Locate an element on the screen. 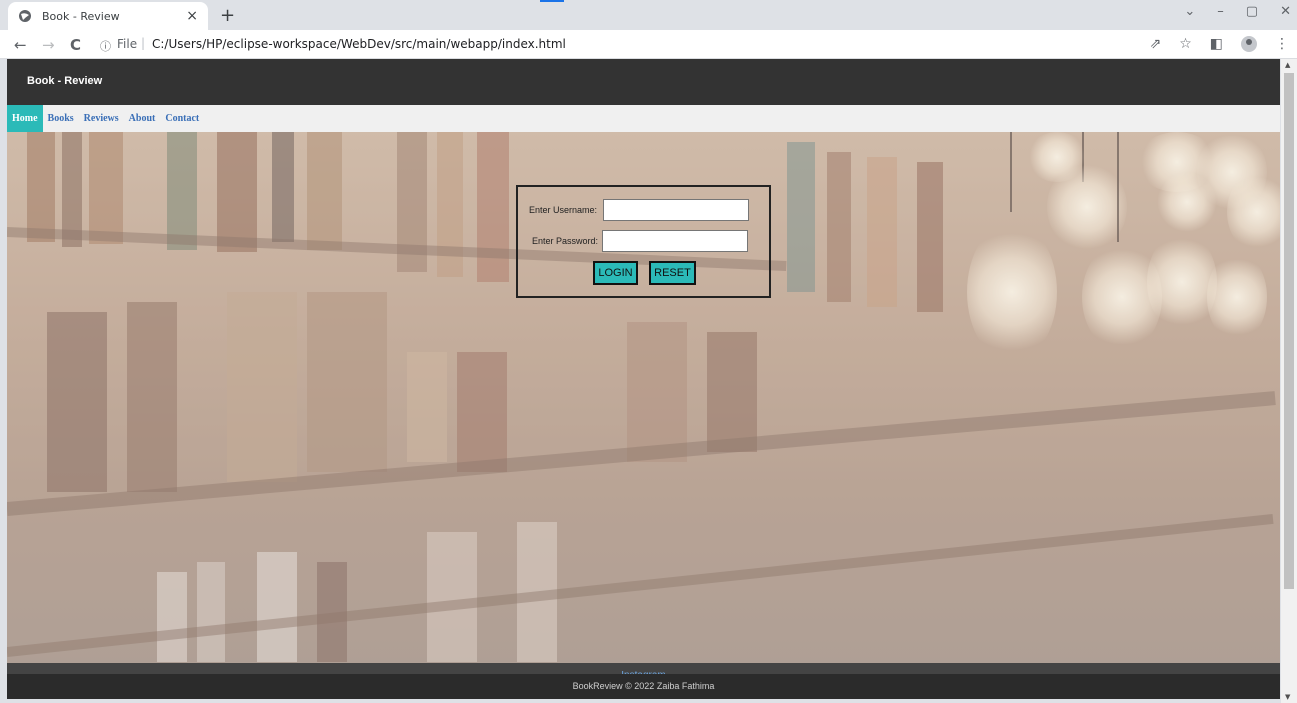 The width and height of the screenshot is (1297, 703). share-icon: ⇗ is located at coordinates (1155, 44).